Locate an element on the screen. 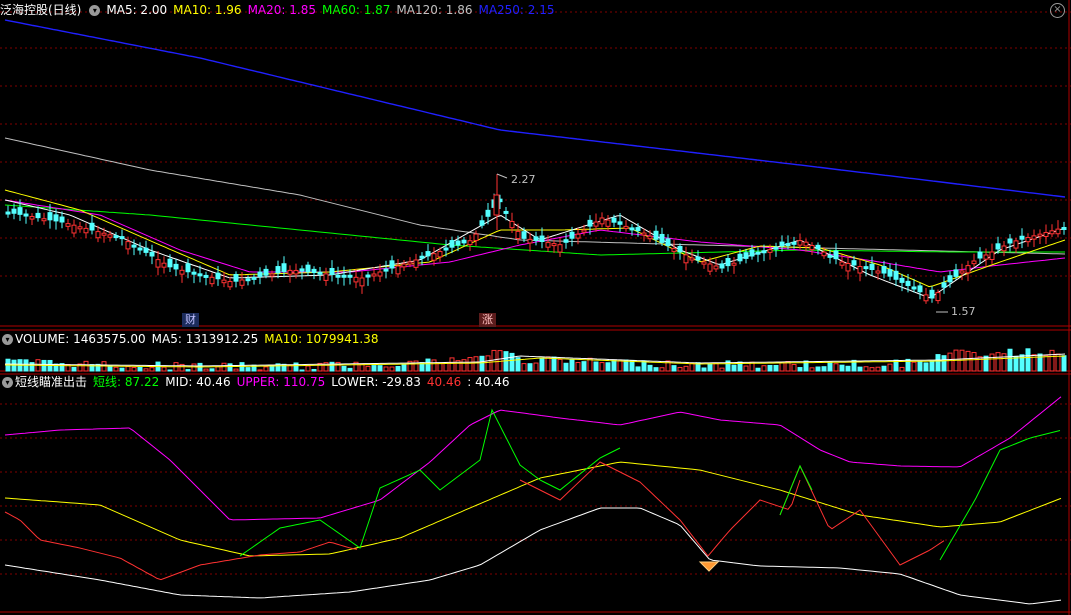 This screenshot has width=1071, height=615. red-line-value: 40.46 is located at coordinates (444, 382).